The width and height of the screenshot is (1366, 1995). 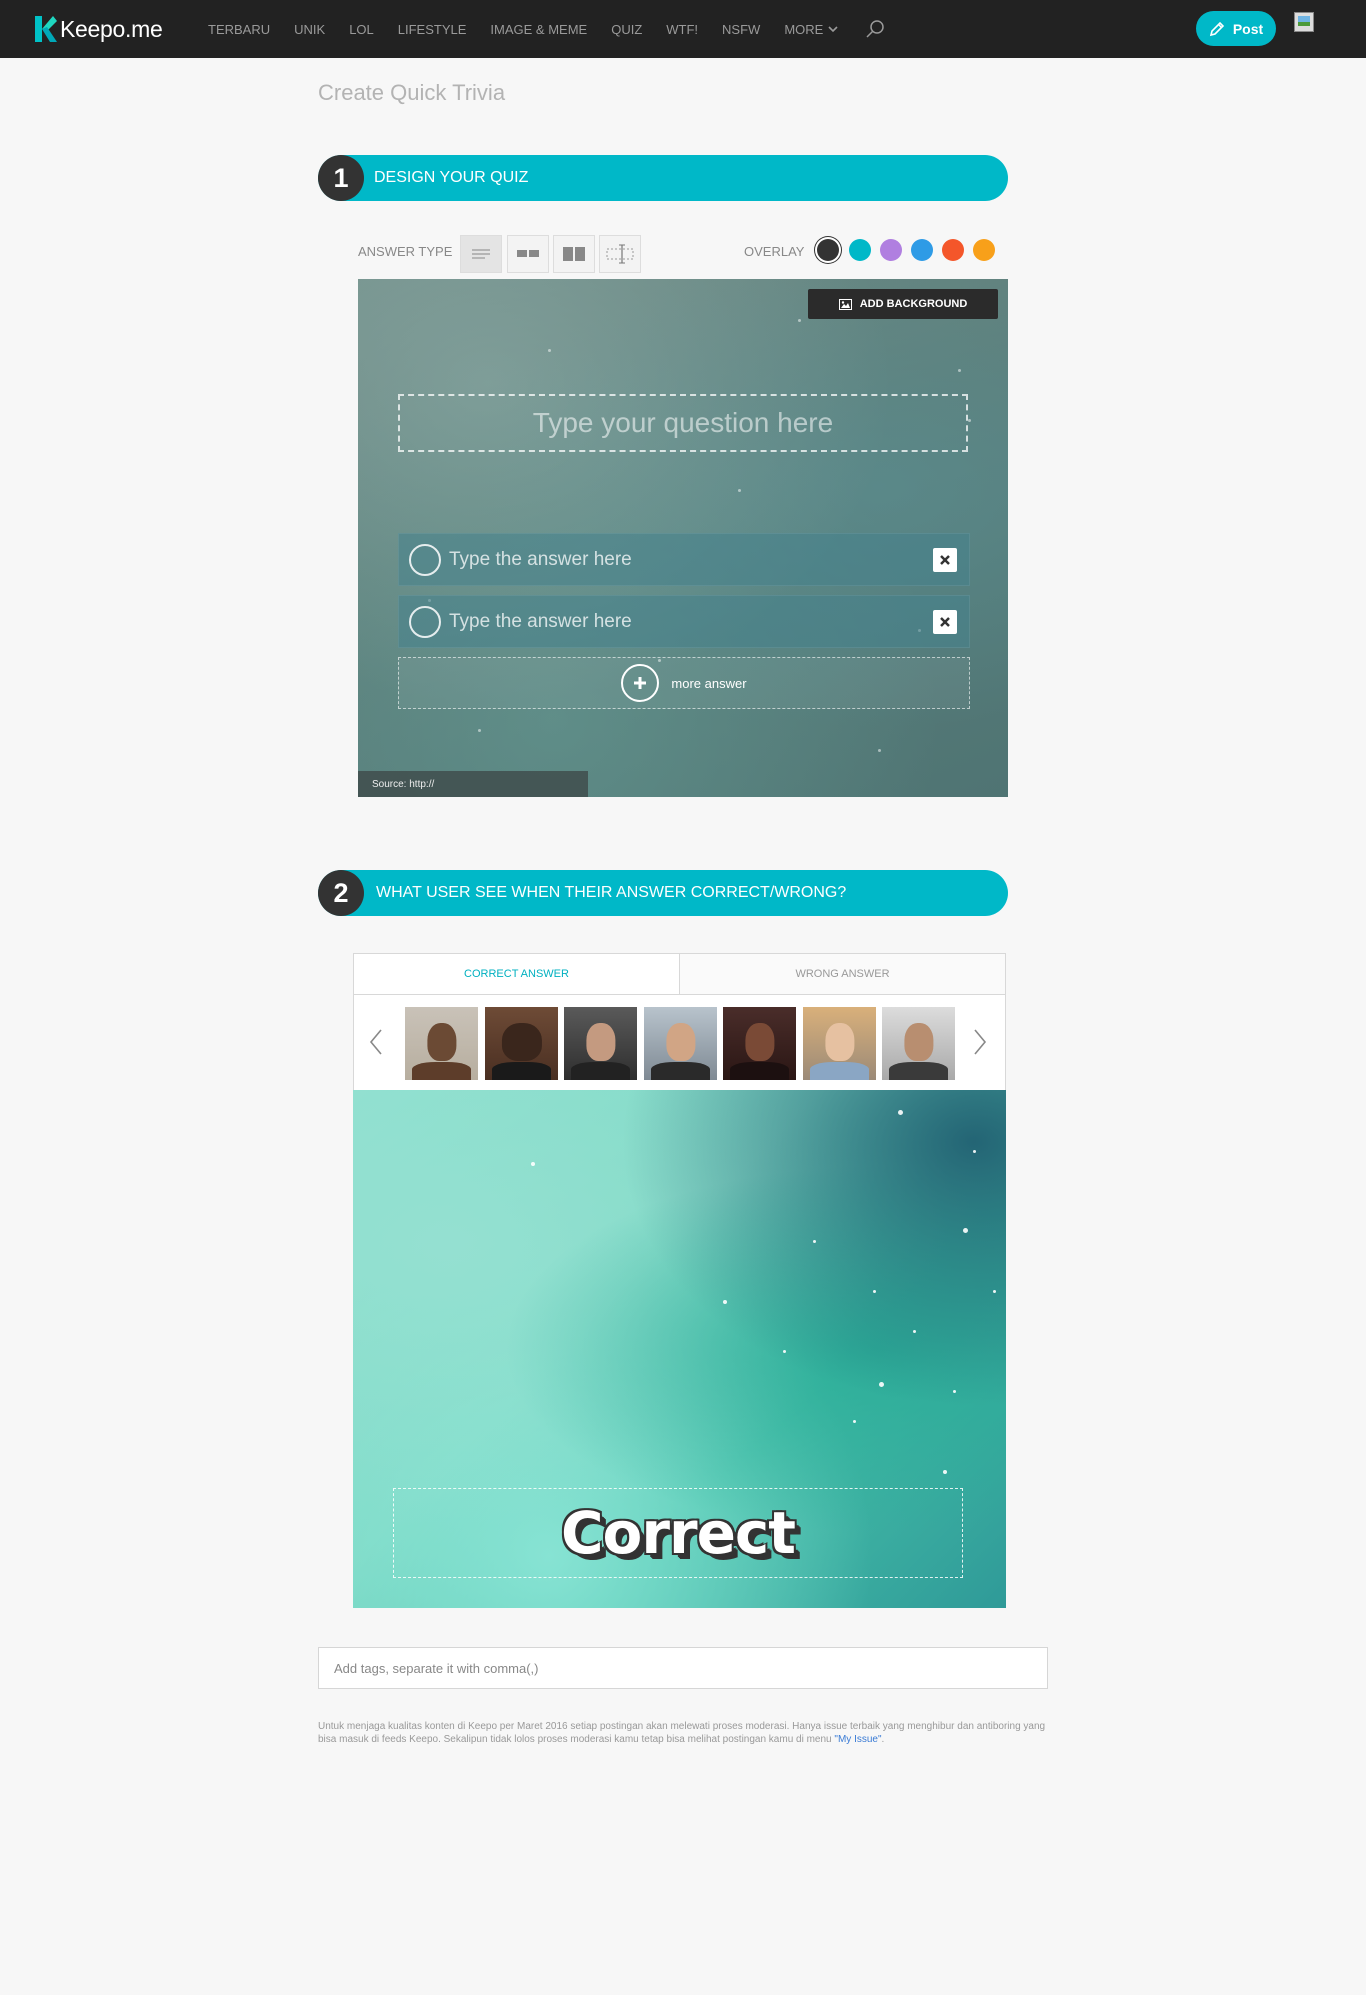 I want to click on carousel-next-arrow, so click(x=980, y=1042).